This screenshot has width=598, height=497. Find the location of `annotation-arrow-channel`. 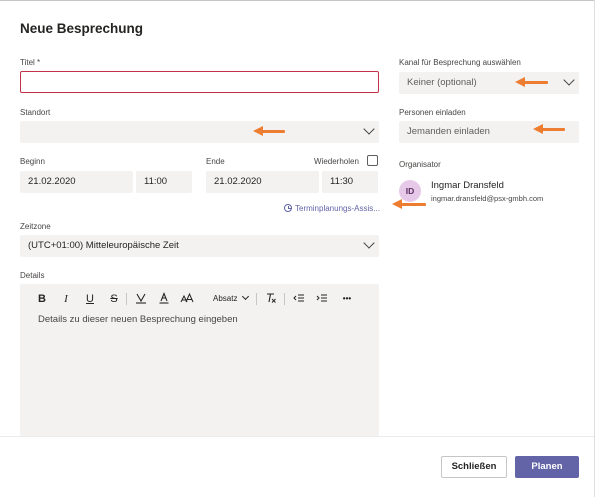

annotation-arrow-channel is located at coordinates (531, 82).